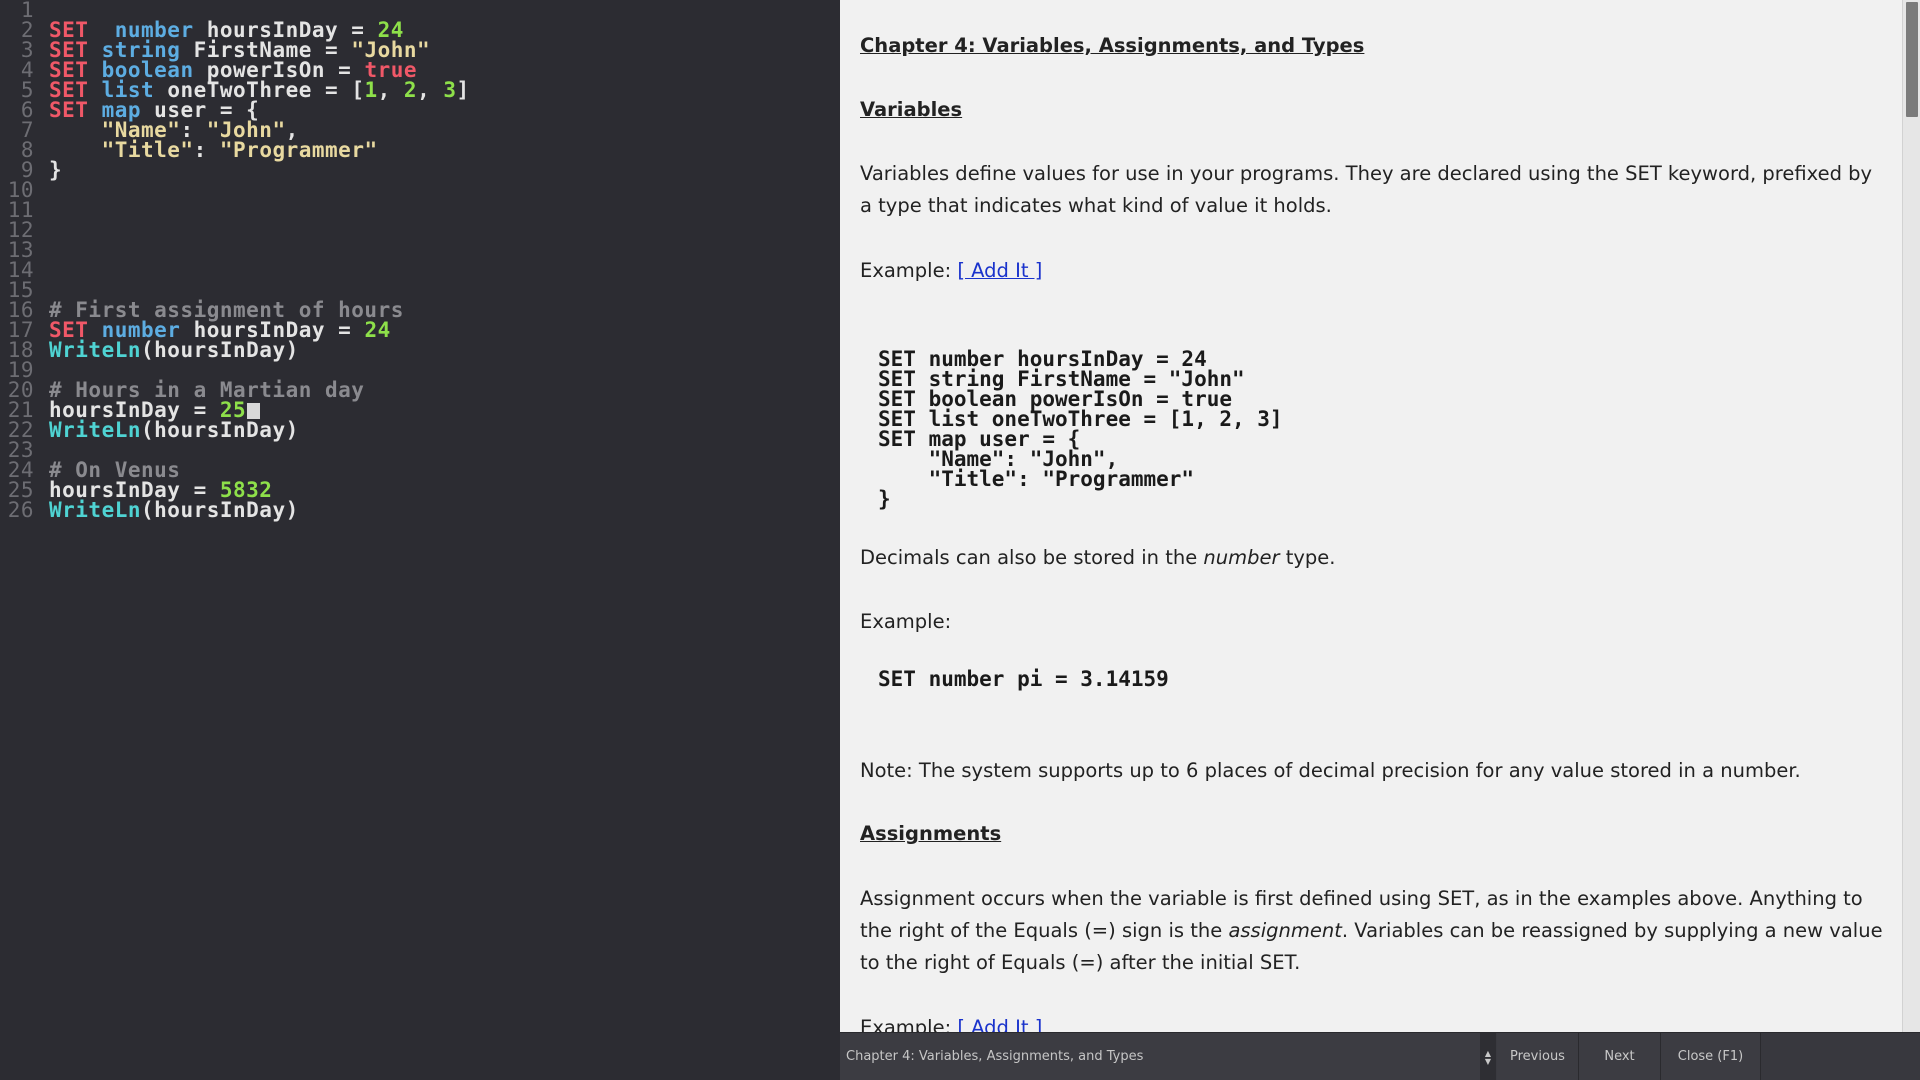 The image size is (1920, 1080). What do you see at coordinates (17, 450) in the screenshot?
I see `line-number: 23` at bounding box center [17, 450].